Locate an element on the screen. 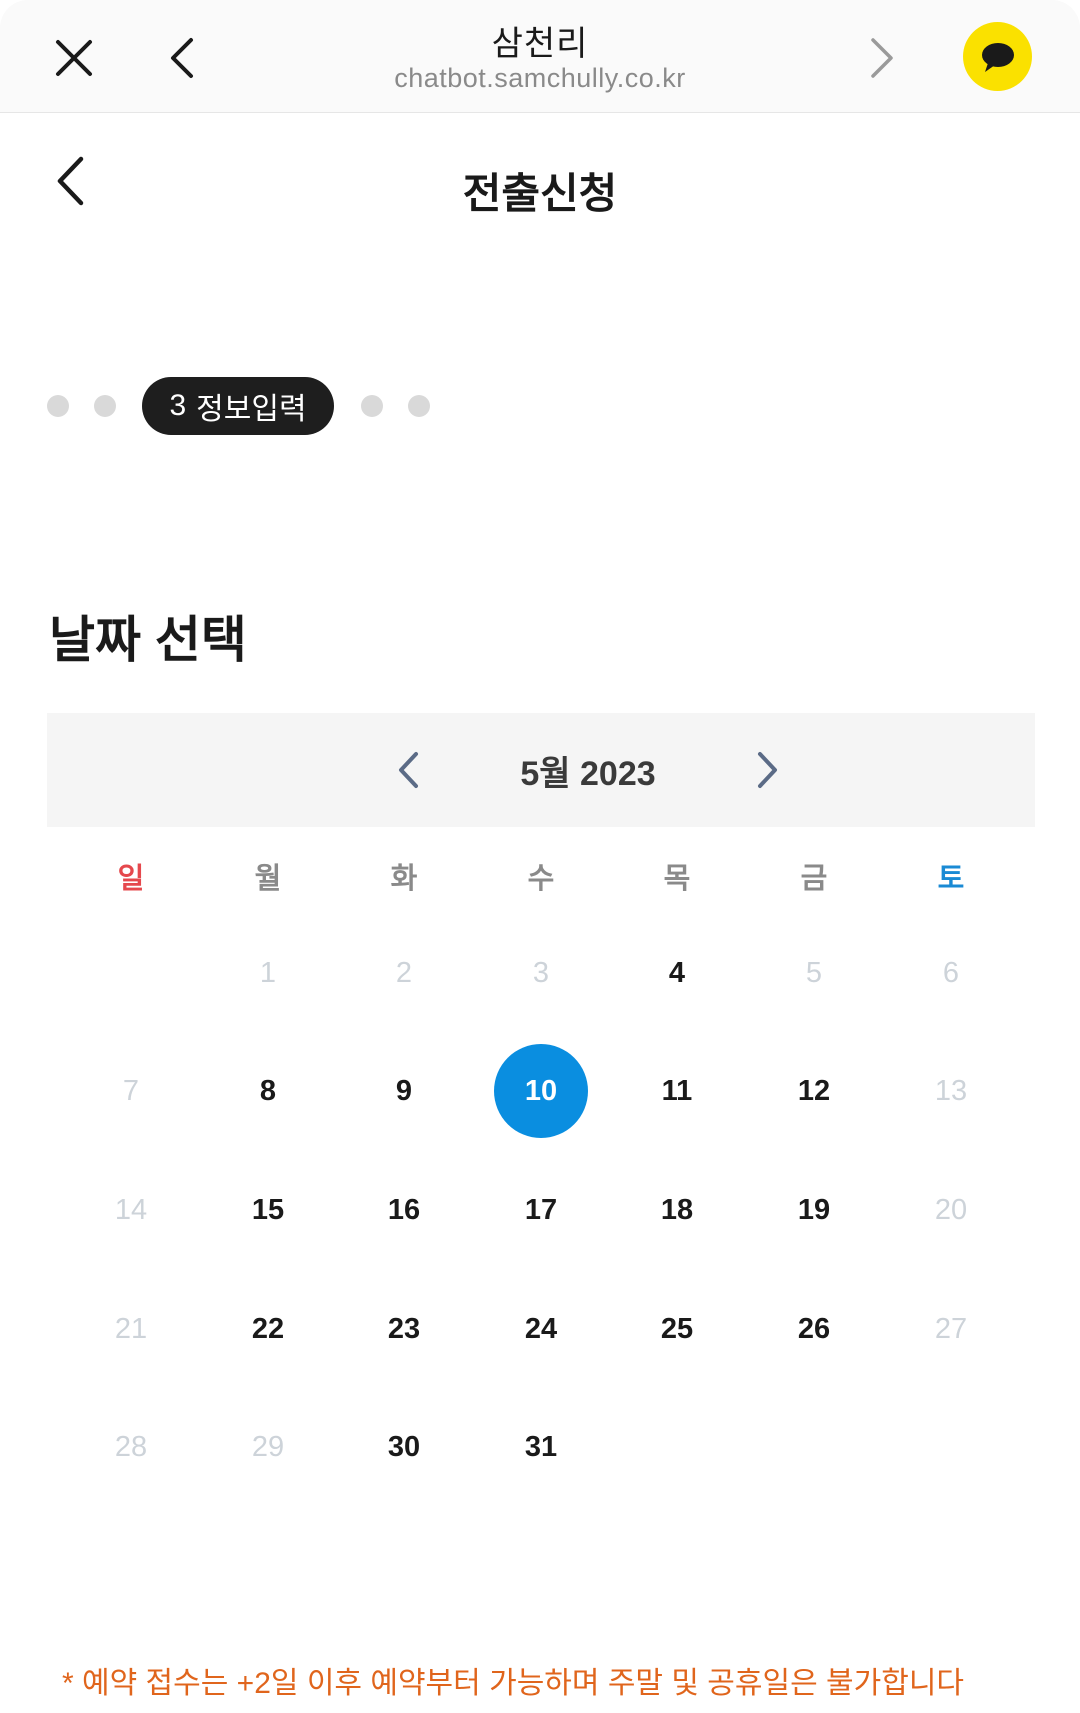  weekday-header: 금 is located at coordinates (814, 879).